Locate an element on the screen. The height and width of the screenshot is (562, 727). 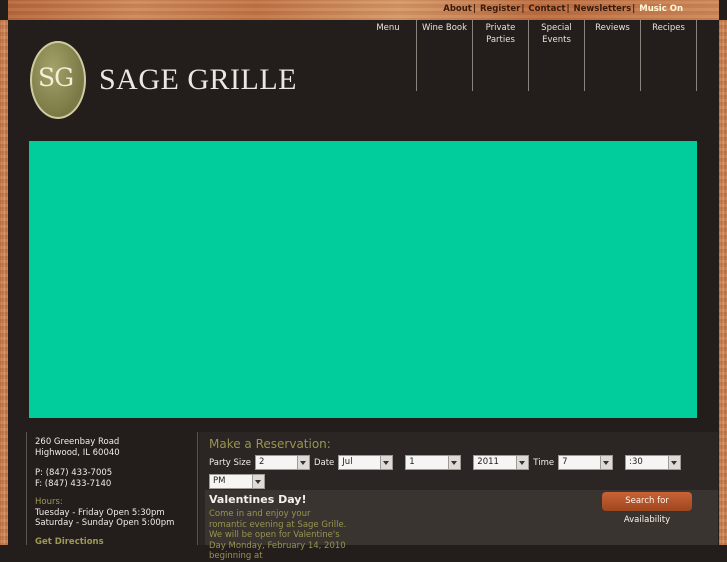
about-link: About is located at coordinates (457, 9).